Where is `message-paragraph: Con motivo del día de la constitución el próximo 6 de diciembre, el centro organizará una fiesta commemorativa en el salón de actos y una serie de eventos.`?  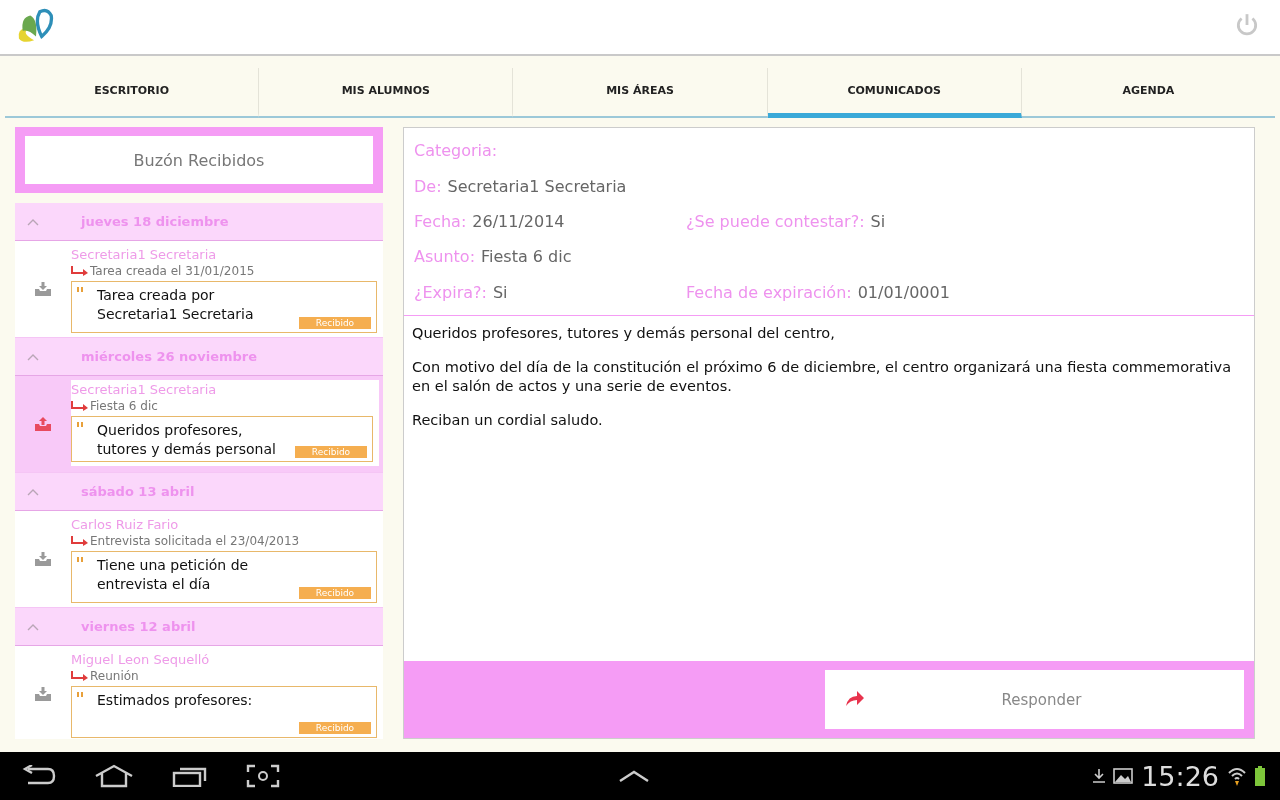
message-paragraph: Con motivo del día de la constitución el próximo 6 de diciembre, el centro organizará una fiesta commemorativa en el salón de actos y una serie de eventos. is located at coordinates (822, 377).